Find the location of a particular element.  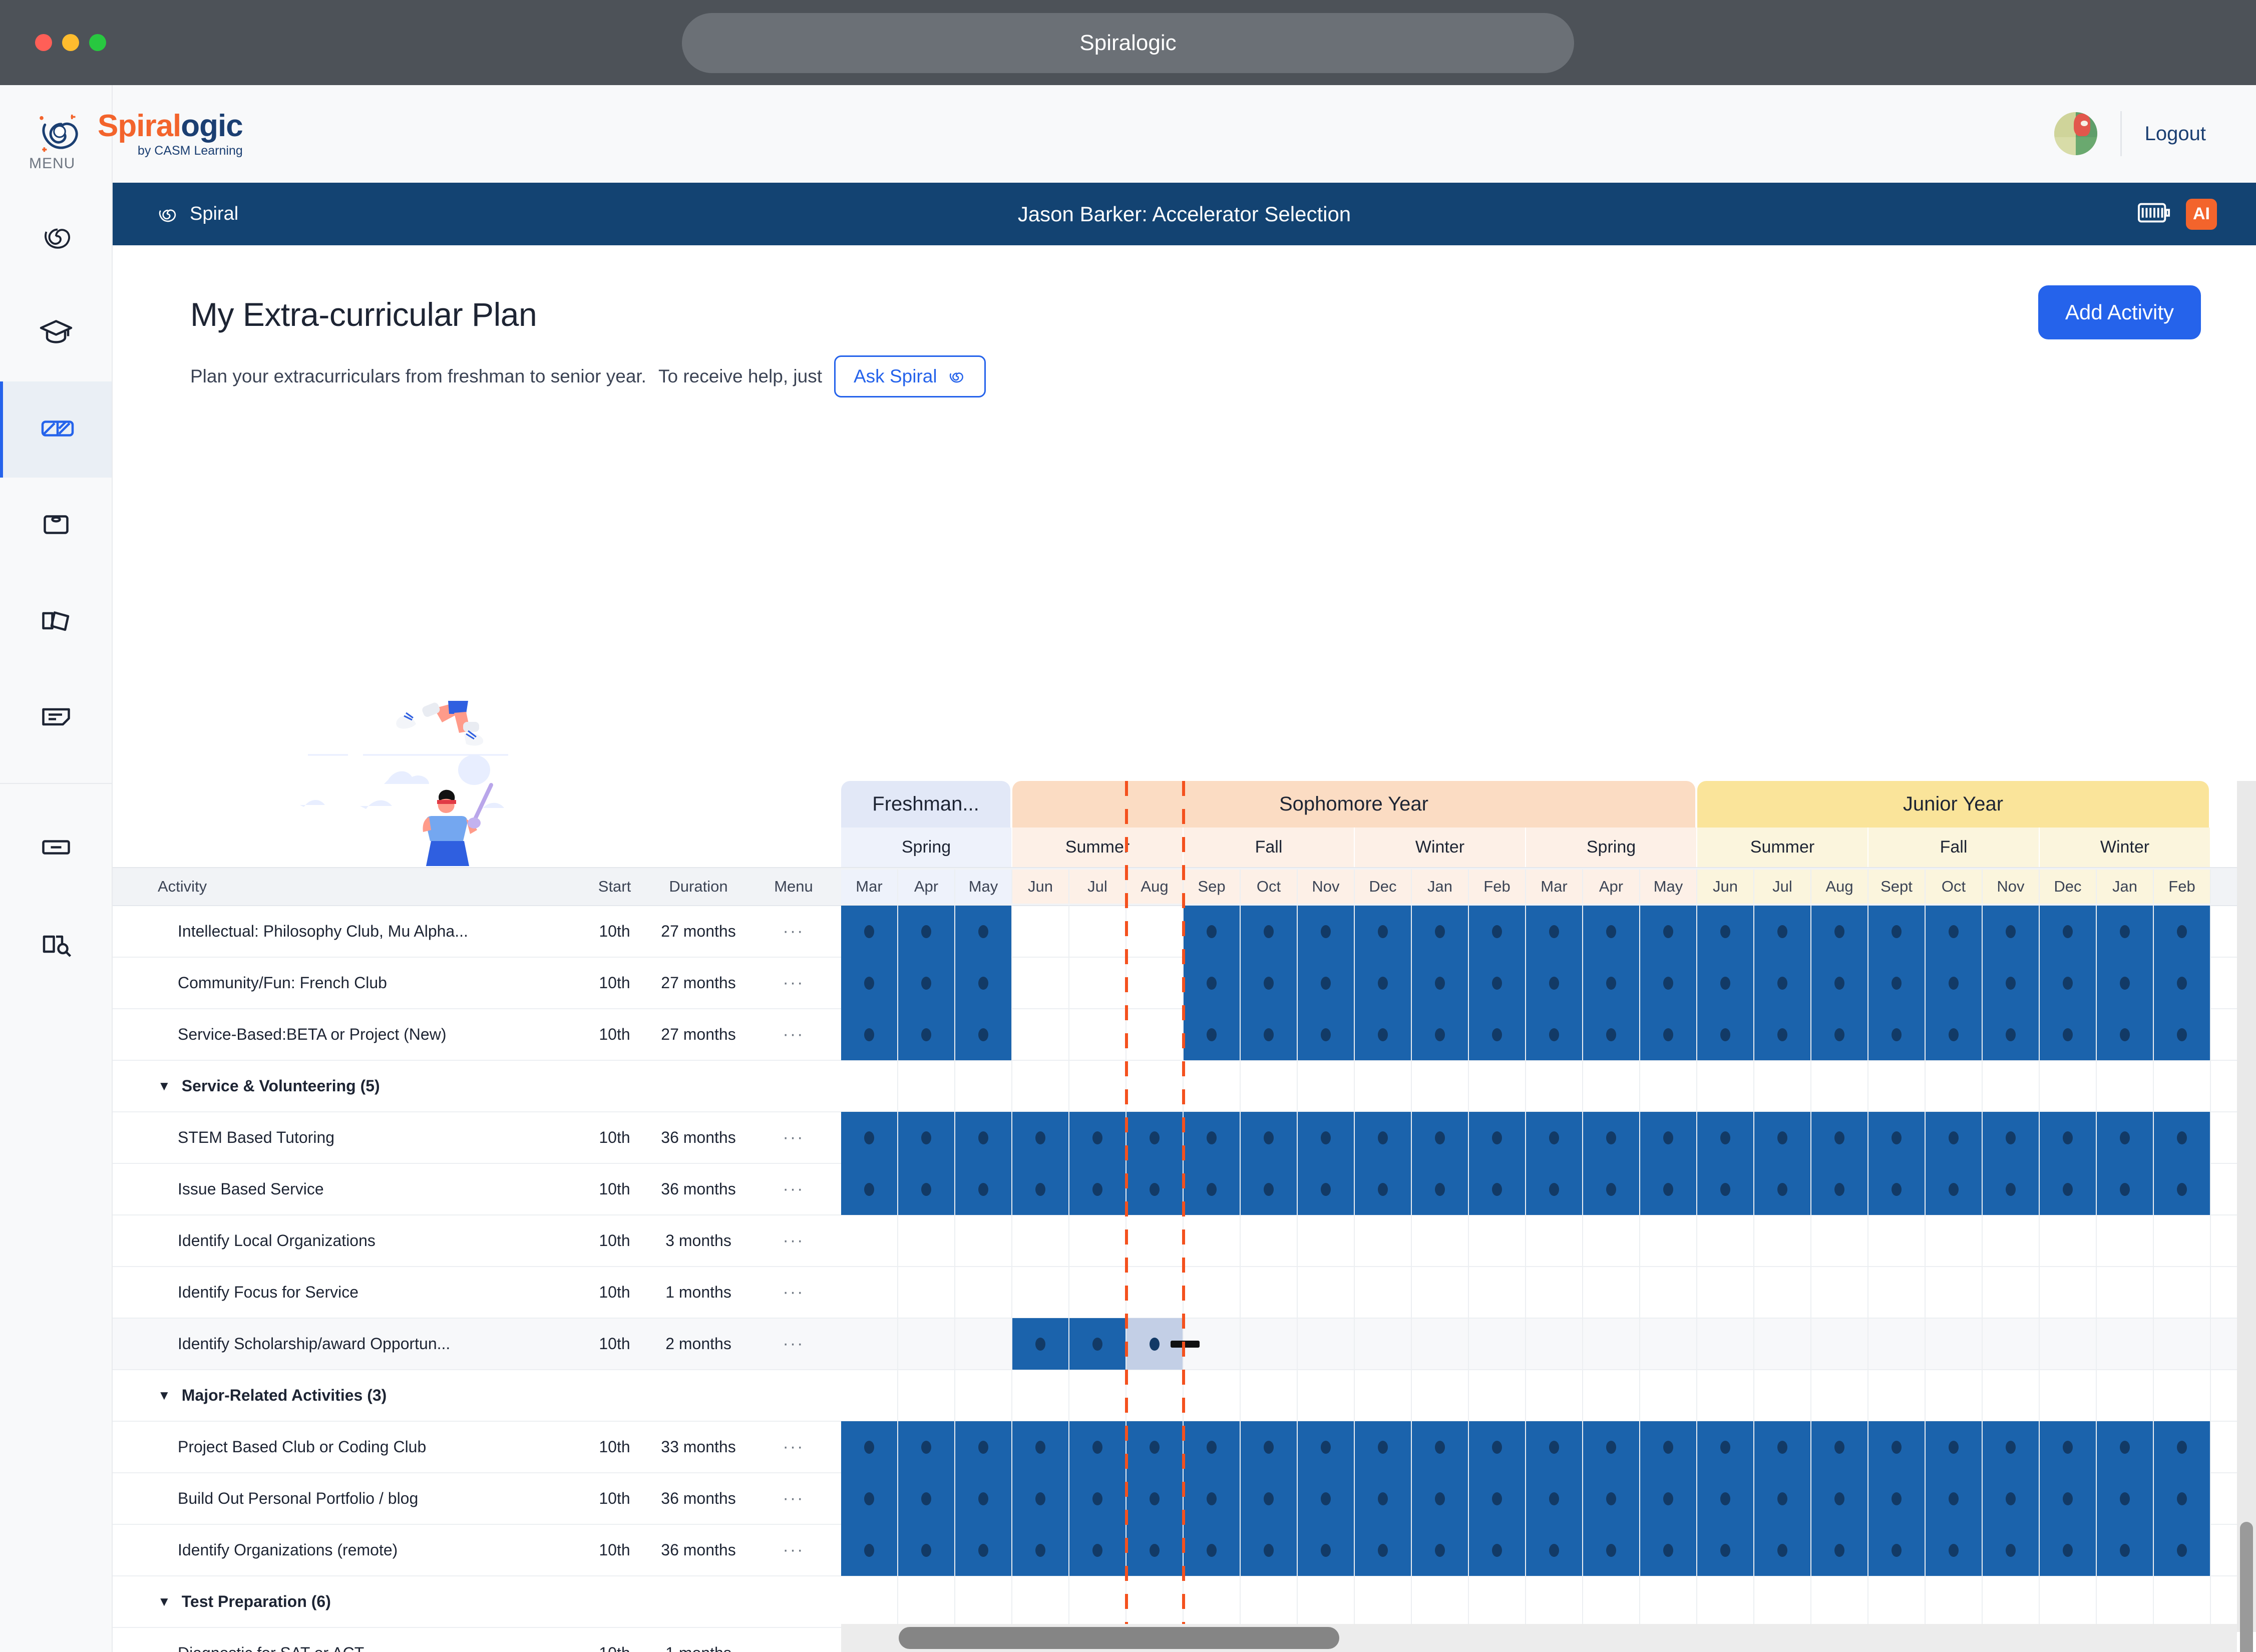

gantt-group-row: ▼ Major-Related Activities (3) is located at coordinates (1185, 1396).